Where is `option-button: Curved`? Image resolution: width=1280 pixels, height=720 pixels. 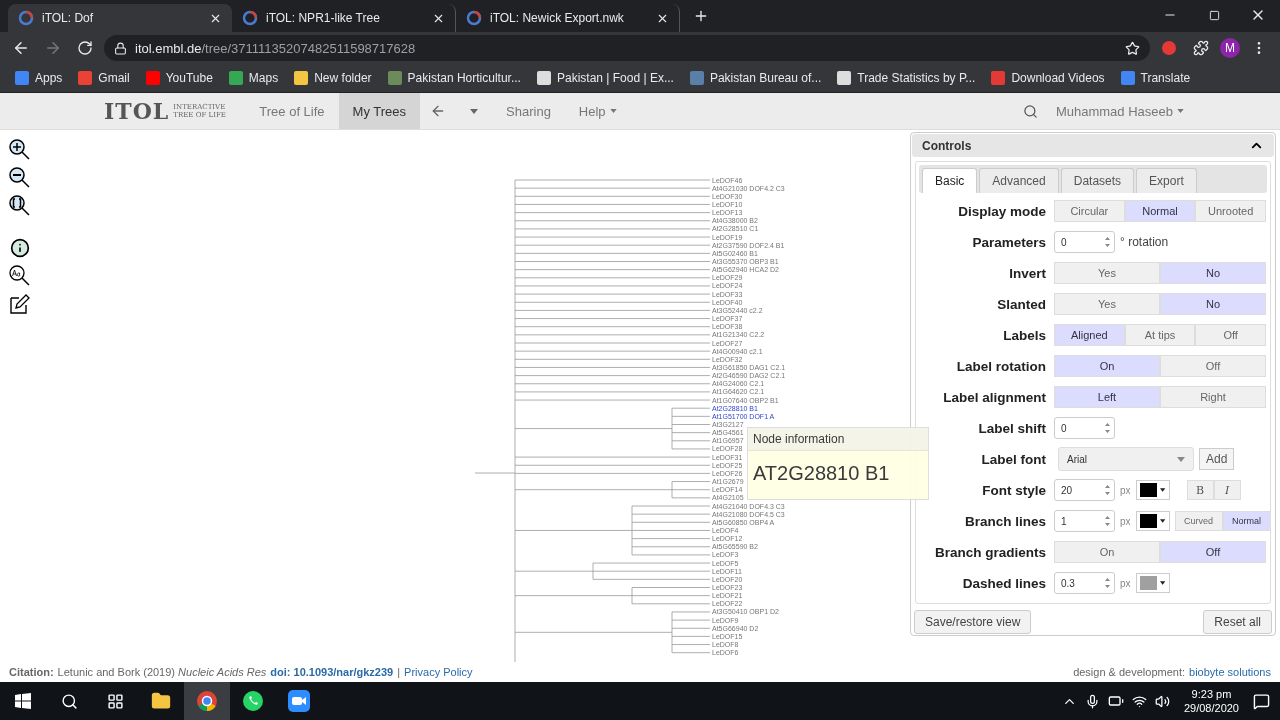
option-button: Curved is located at coordinates (1198, 521).